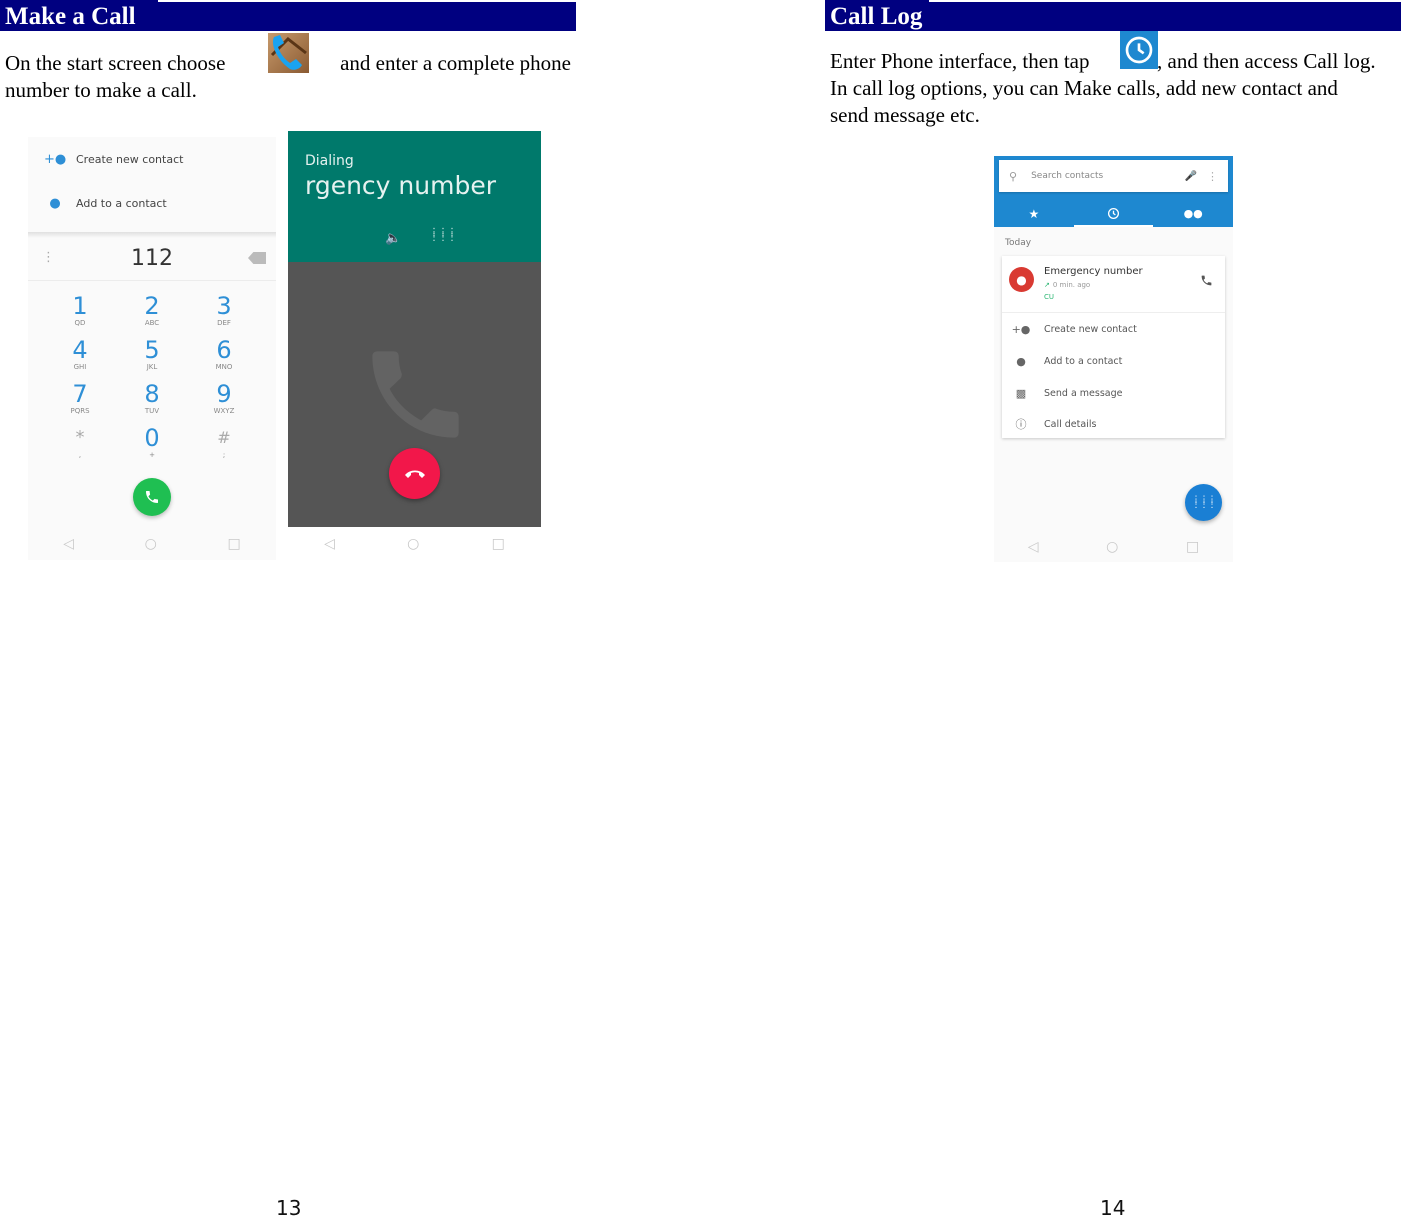  What do you see at coordinates (1018, 243) in the screenshot?
I see `section-label: Today` at bounding box center [1018, 243].